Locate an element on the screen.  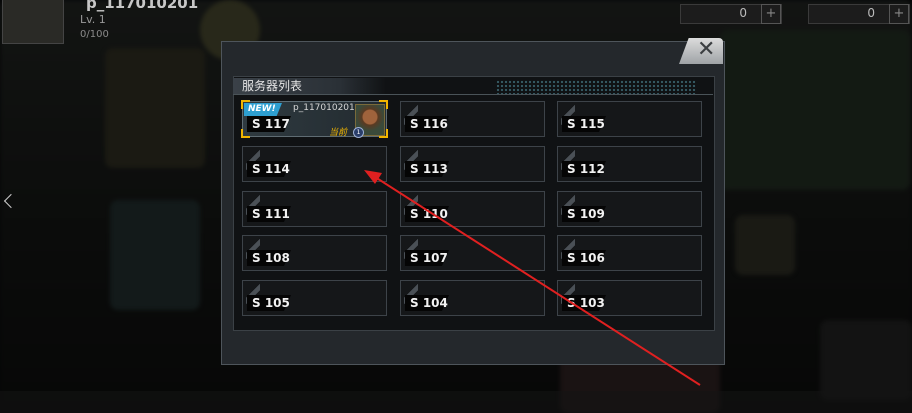
close-icon: ✕ is located at coordinates (706, 49).